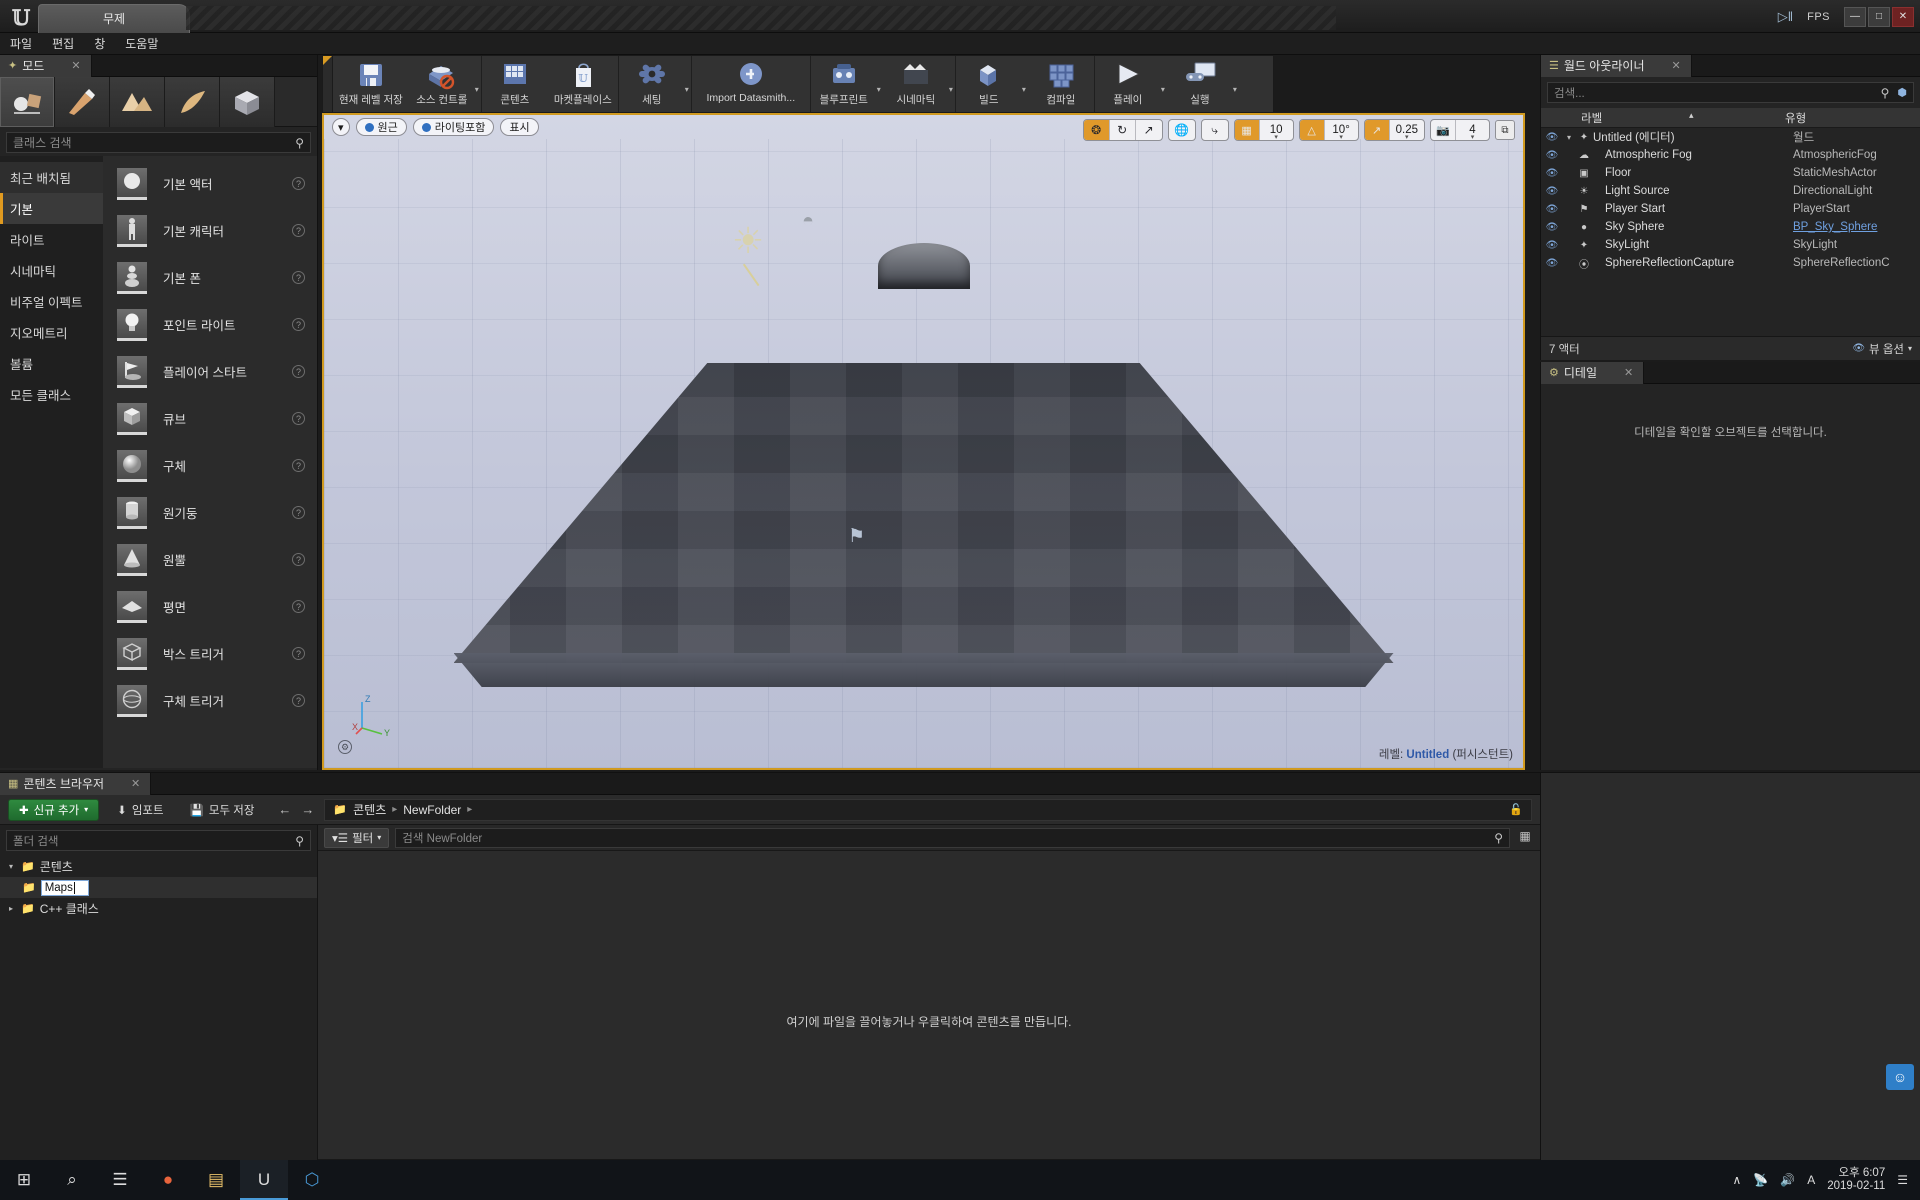 This screenshot has width=1920, height=1200. Describe the element at coordinates (515, 84) in the screenshot. I see `content-button: 콘텐츠` at that location.